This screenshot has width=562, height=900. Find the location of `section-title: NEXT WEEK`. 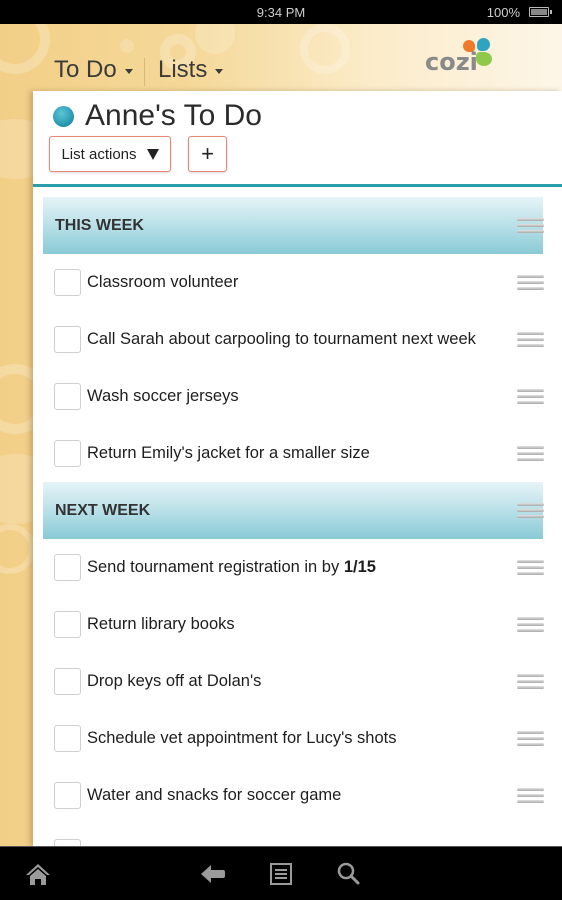

section-title: NEXT WEEK is located at coordinates (103, 510).